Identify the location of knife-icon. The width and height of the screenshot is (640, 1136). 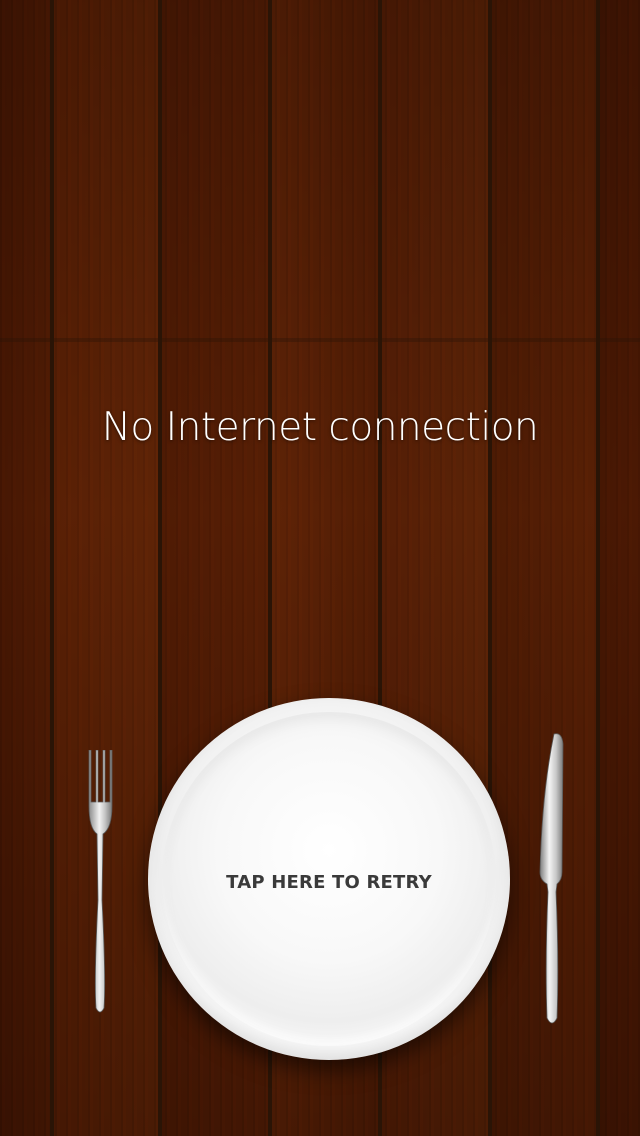
(551, 878).